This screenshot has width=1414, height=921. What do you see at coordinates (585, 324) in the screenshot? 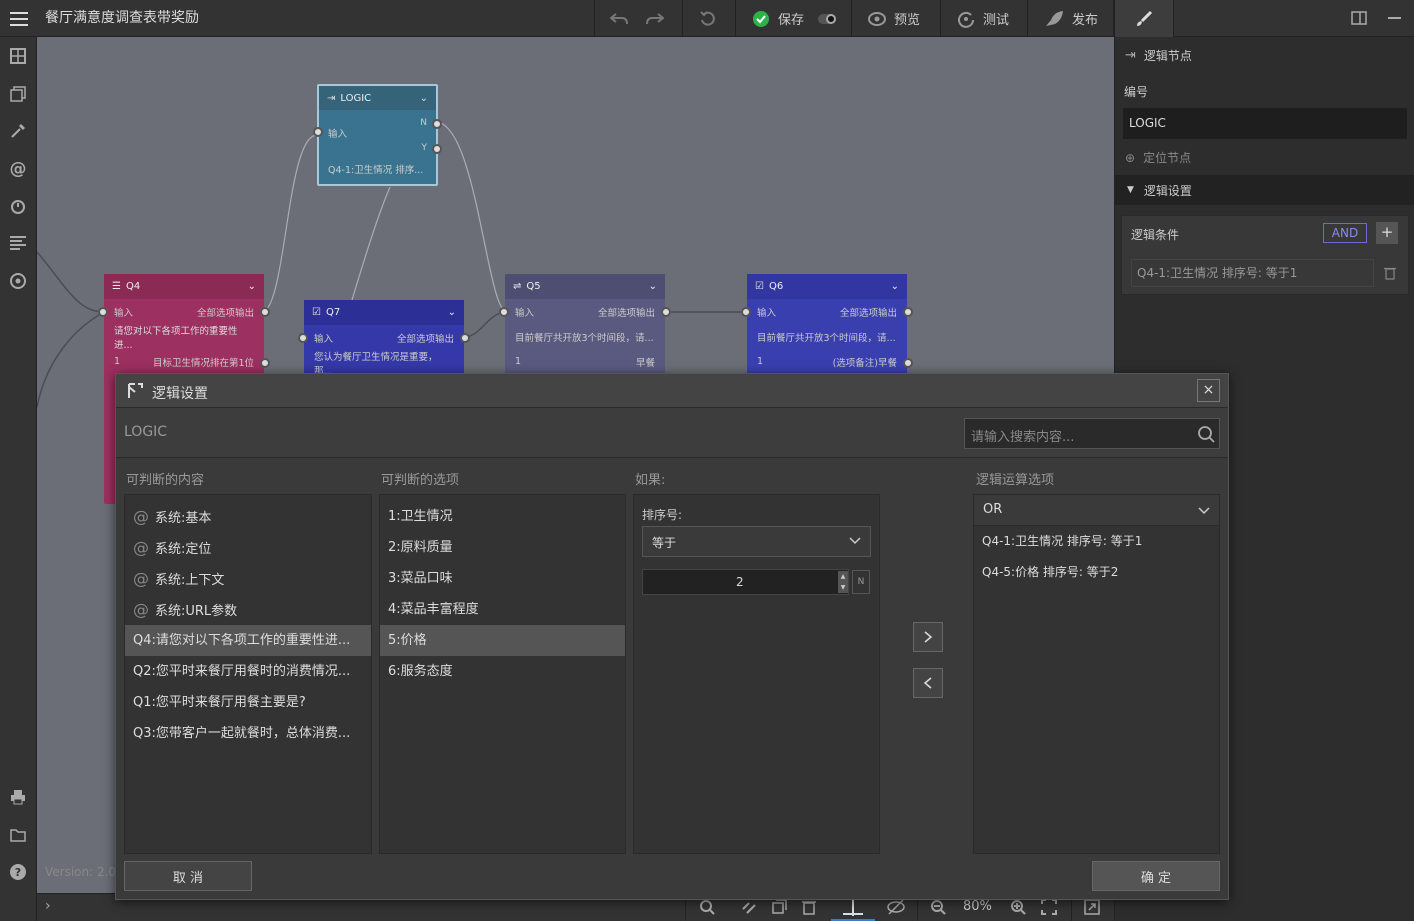
I see `node-q5: ⇌ Q5 ⌄ 输入 全部选项输出 目前餐厅共开放3个时间段，请... 1 早餐` at bounding box center [585, 324].